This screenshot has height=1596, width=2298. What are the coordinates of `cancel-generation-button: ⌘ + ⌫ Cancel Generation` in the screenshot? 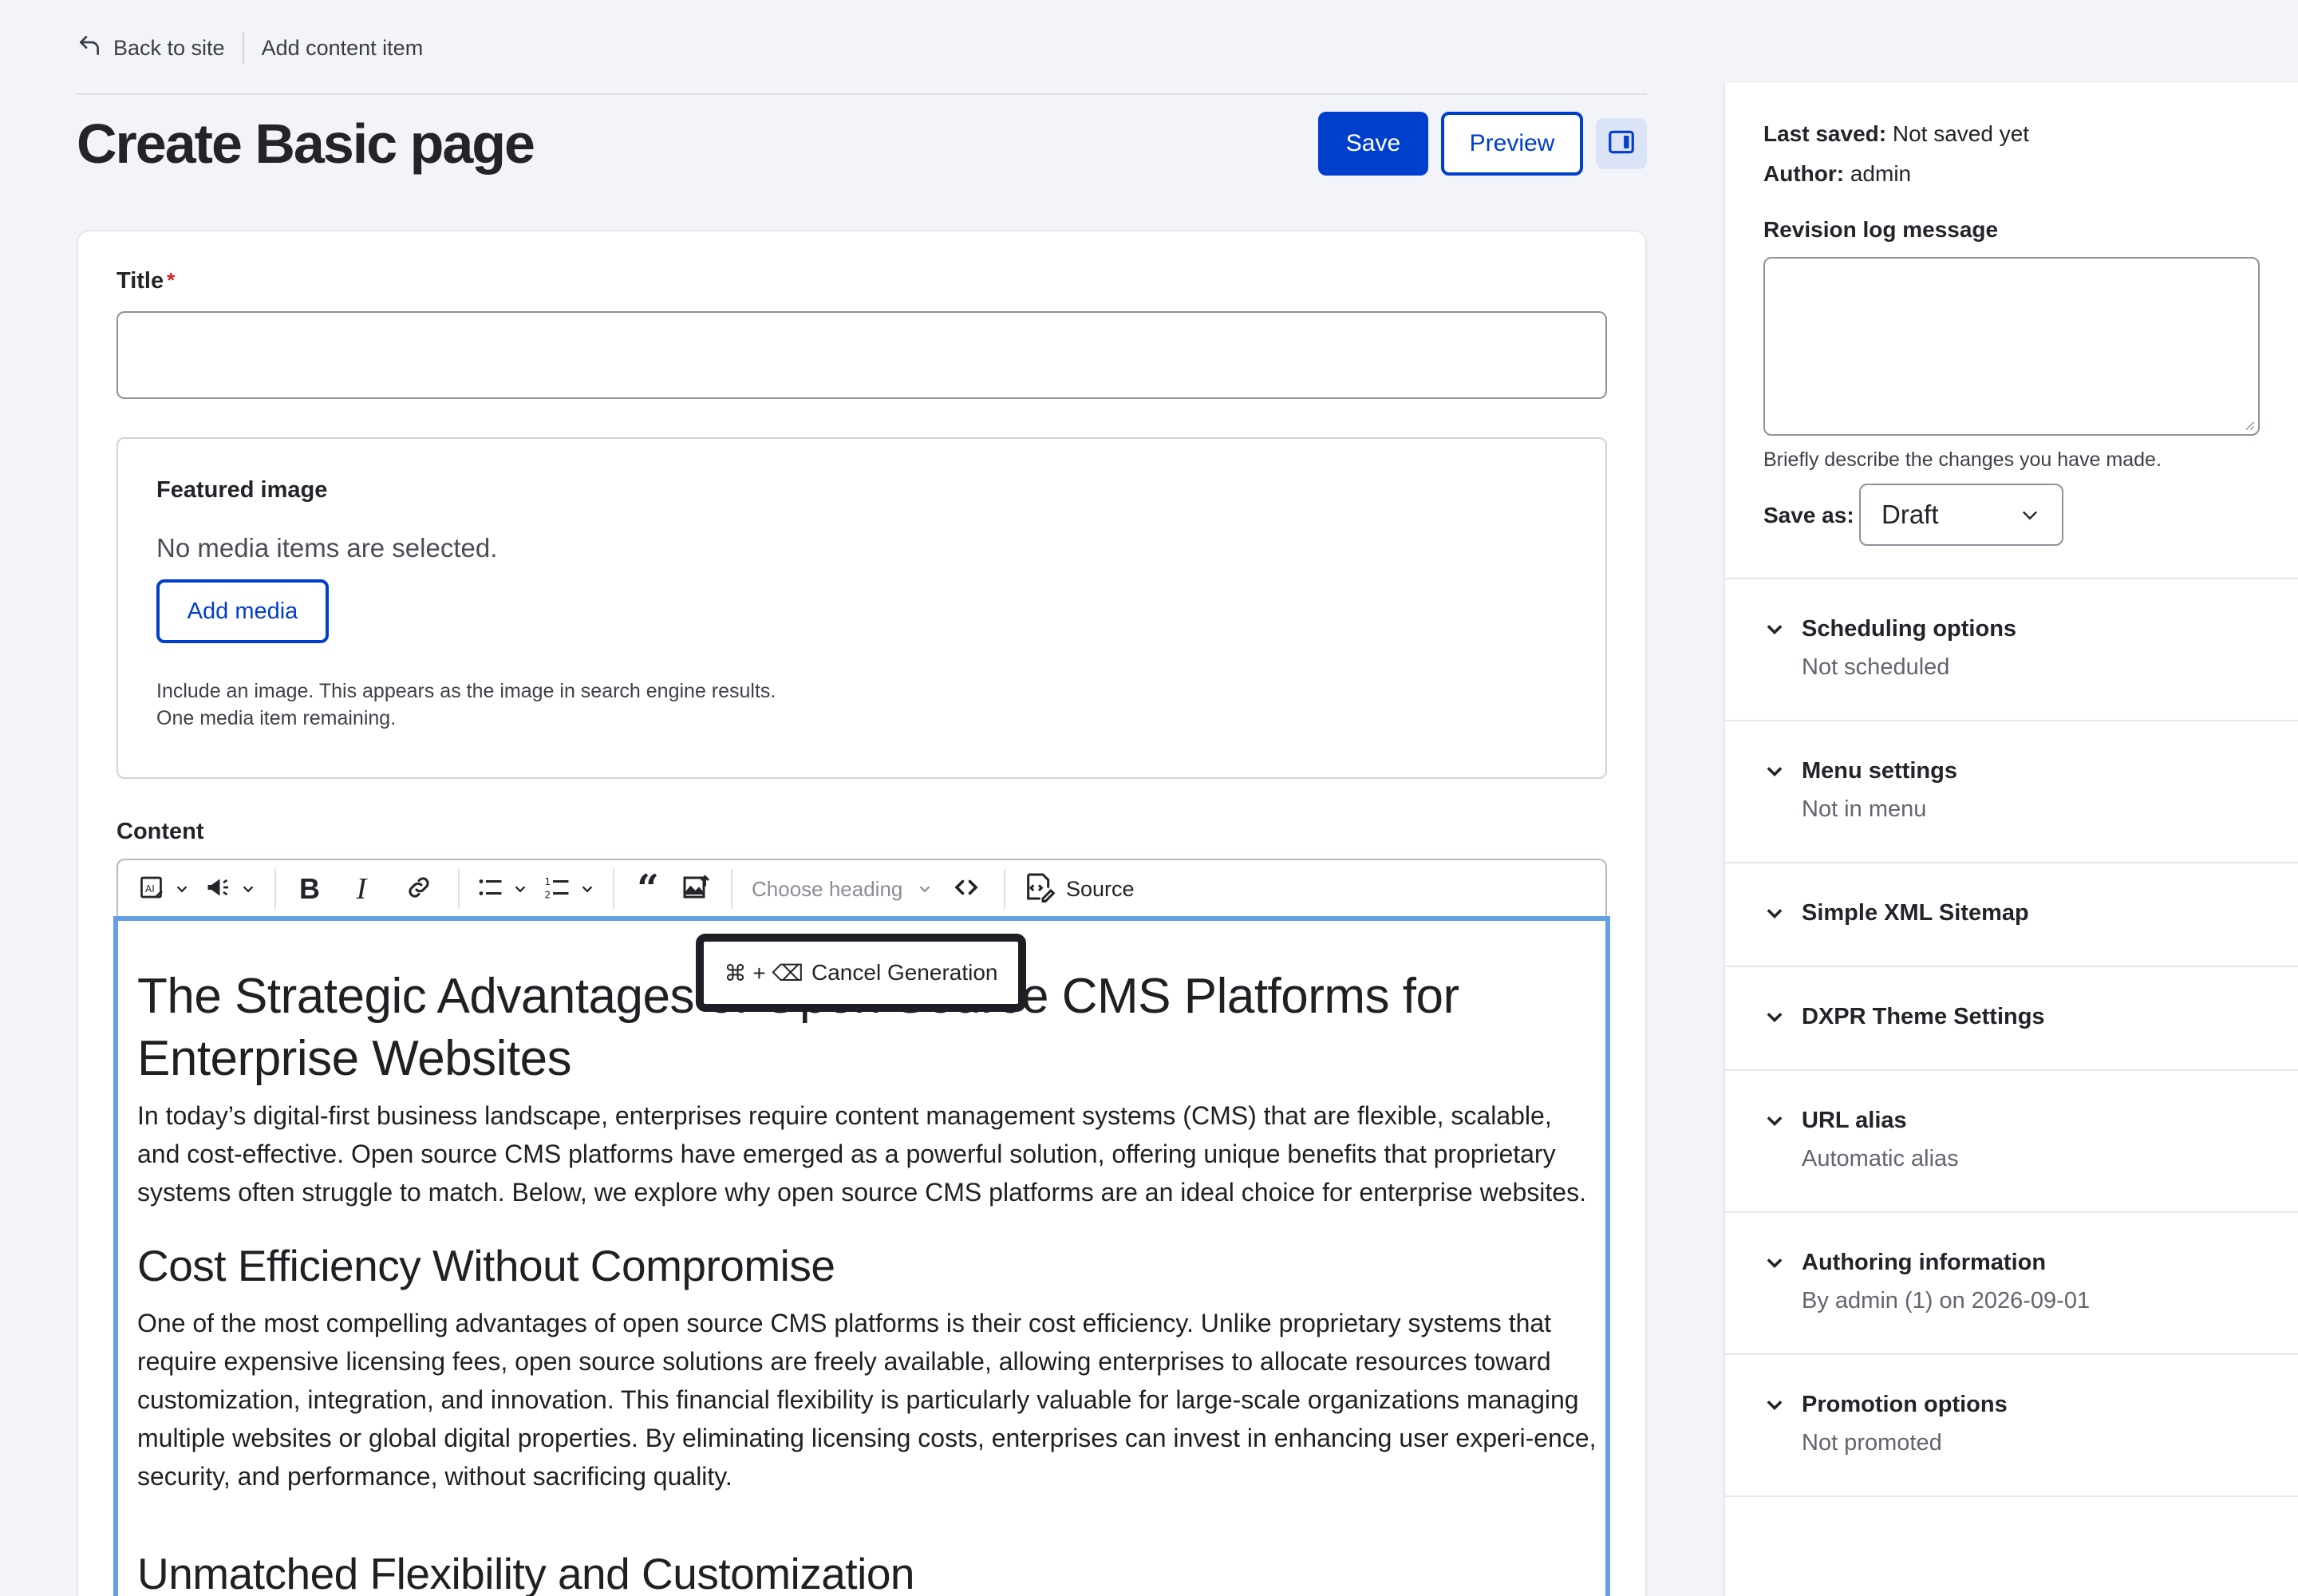 It's located at (861, 973).